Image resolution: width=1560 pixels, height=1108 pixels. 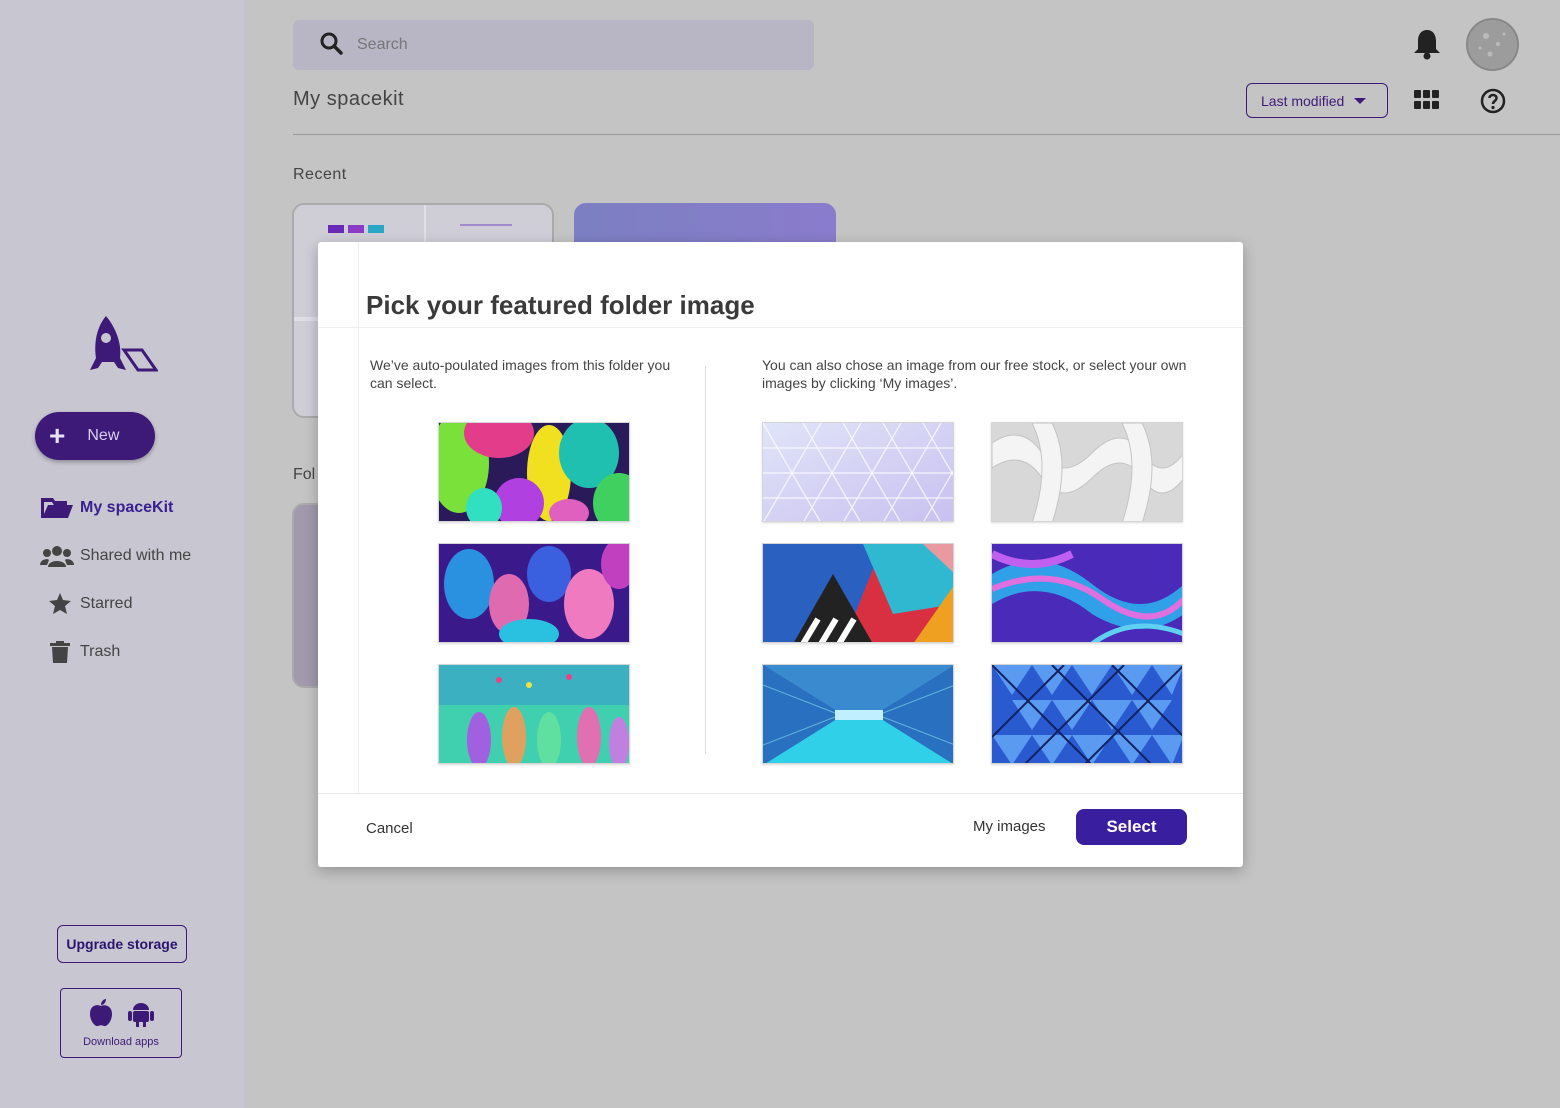 What do you see at coordinates (60, 508) in the screenshot?
I see `folder-open-icon` at bounding box center [60, 508].